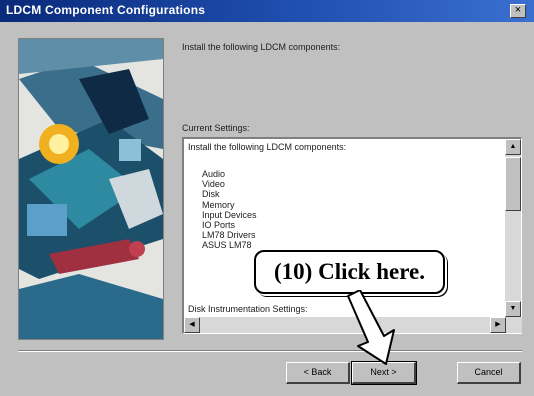 This screenshot has height=396, width=534. I want to click on scroll-left-button: ◀, so click(192, 325).